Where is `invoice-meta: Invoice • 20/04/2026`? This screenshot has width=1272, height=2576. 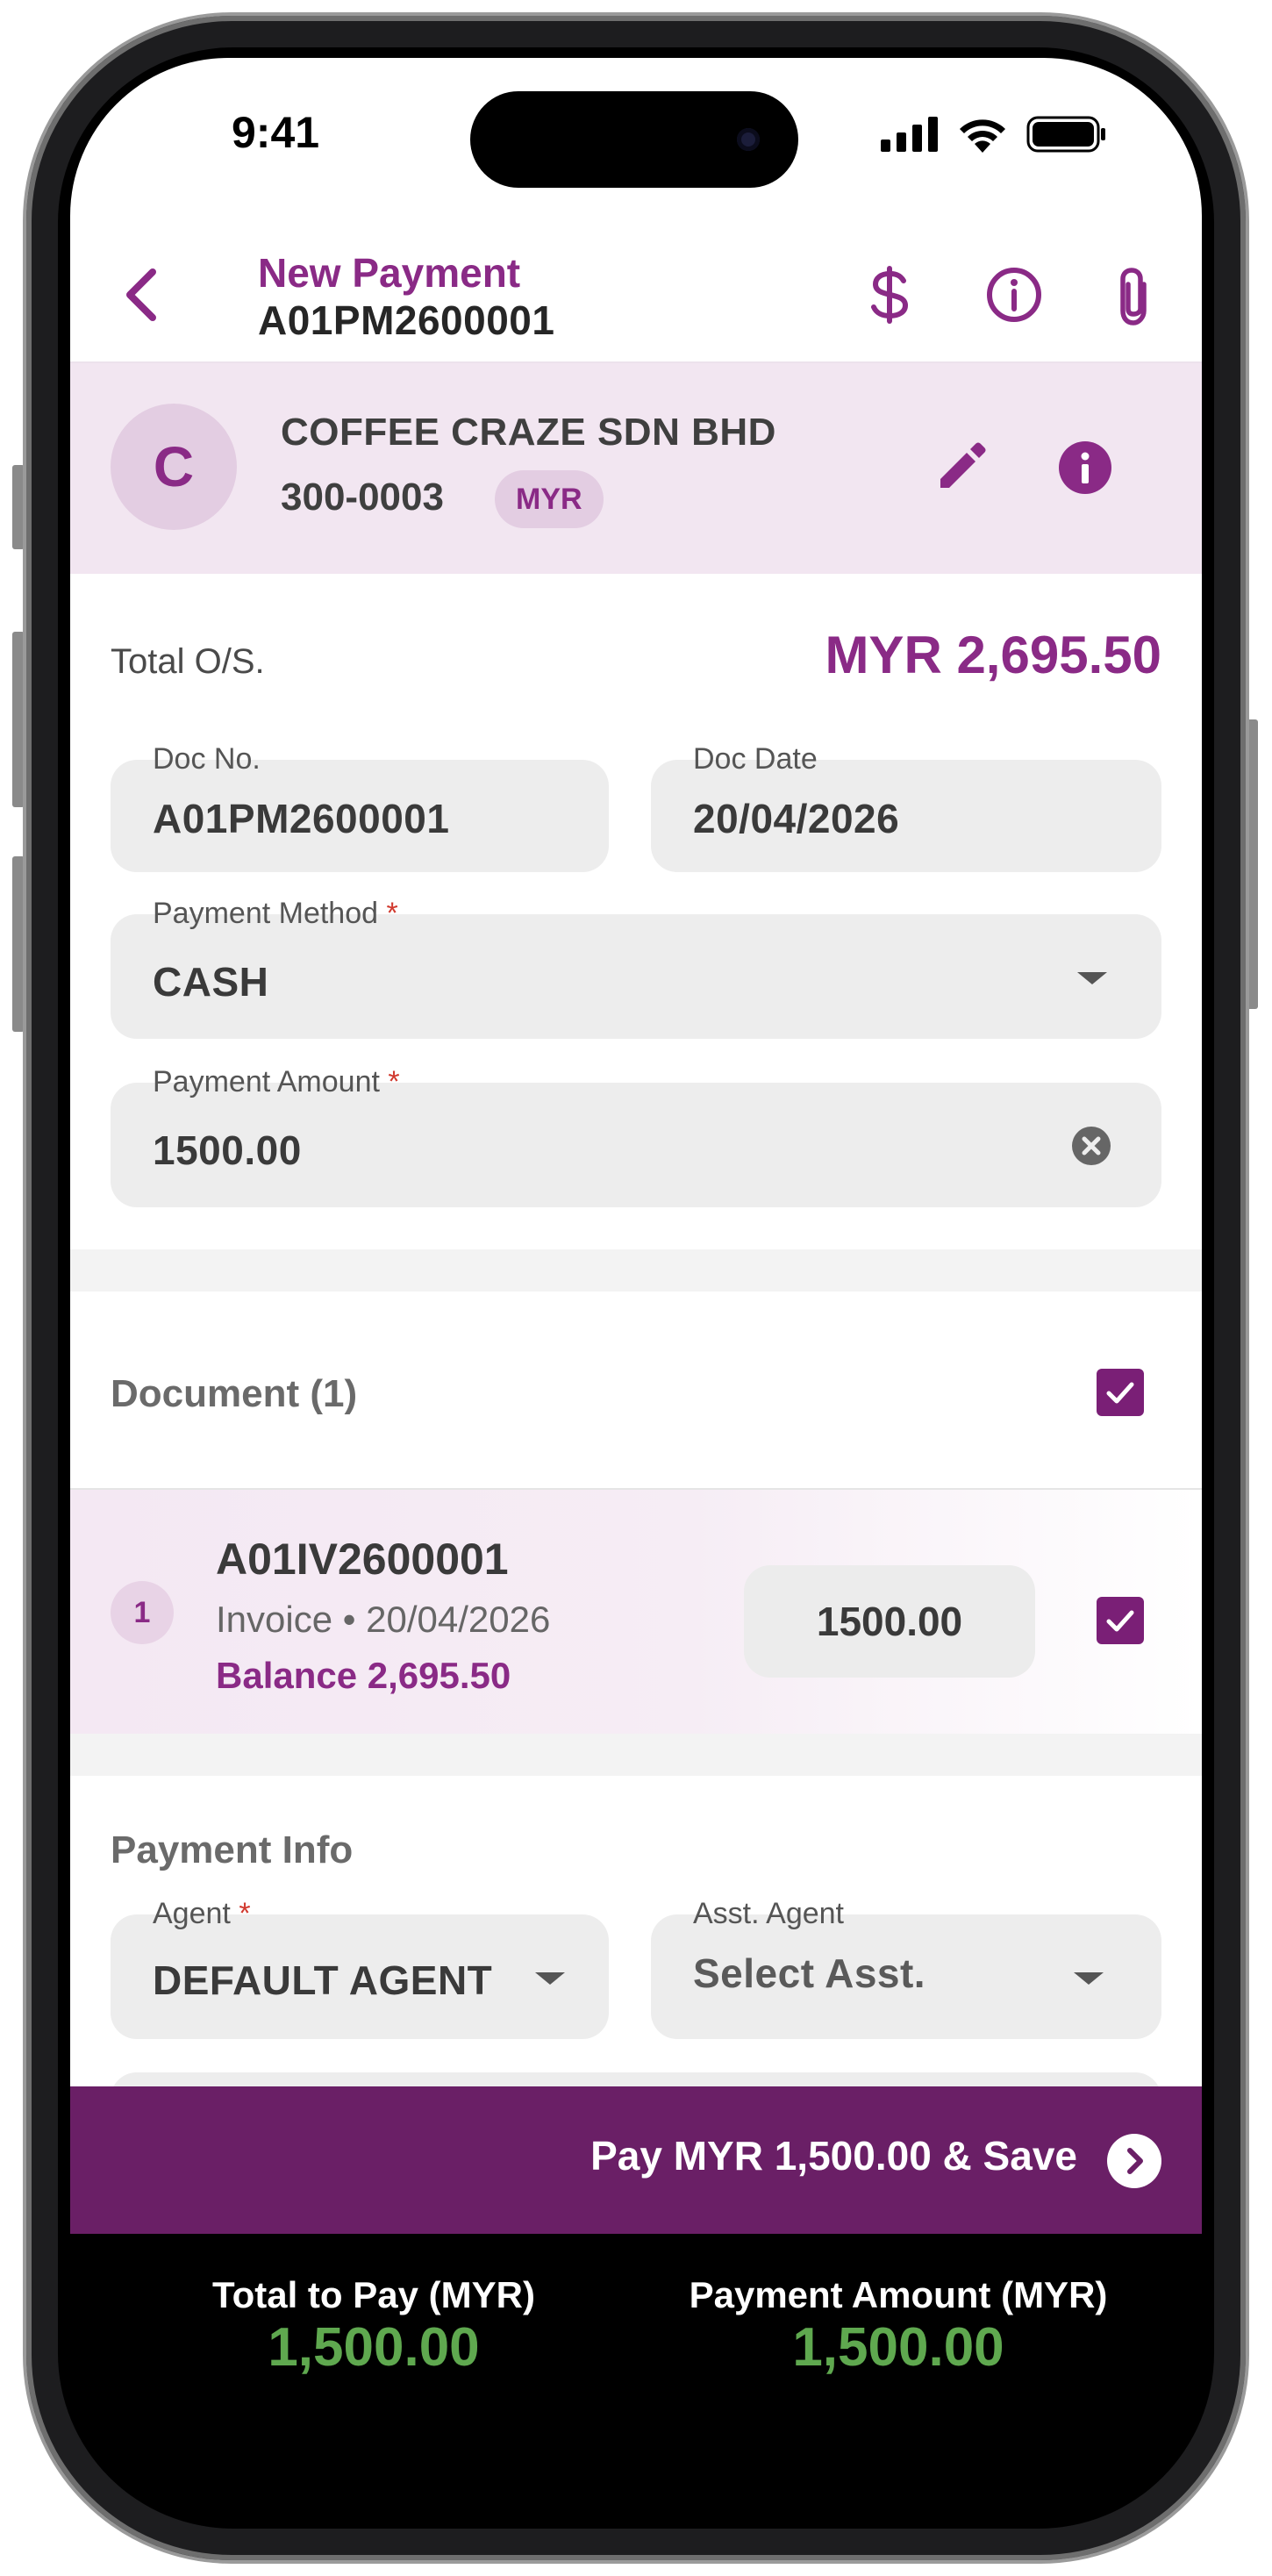
invoice-meta: Invoice • 20/04/2026 is located at coordinates (383, 1619).